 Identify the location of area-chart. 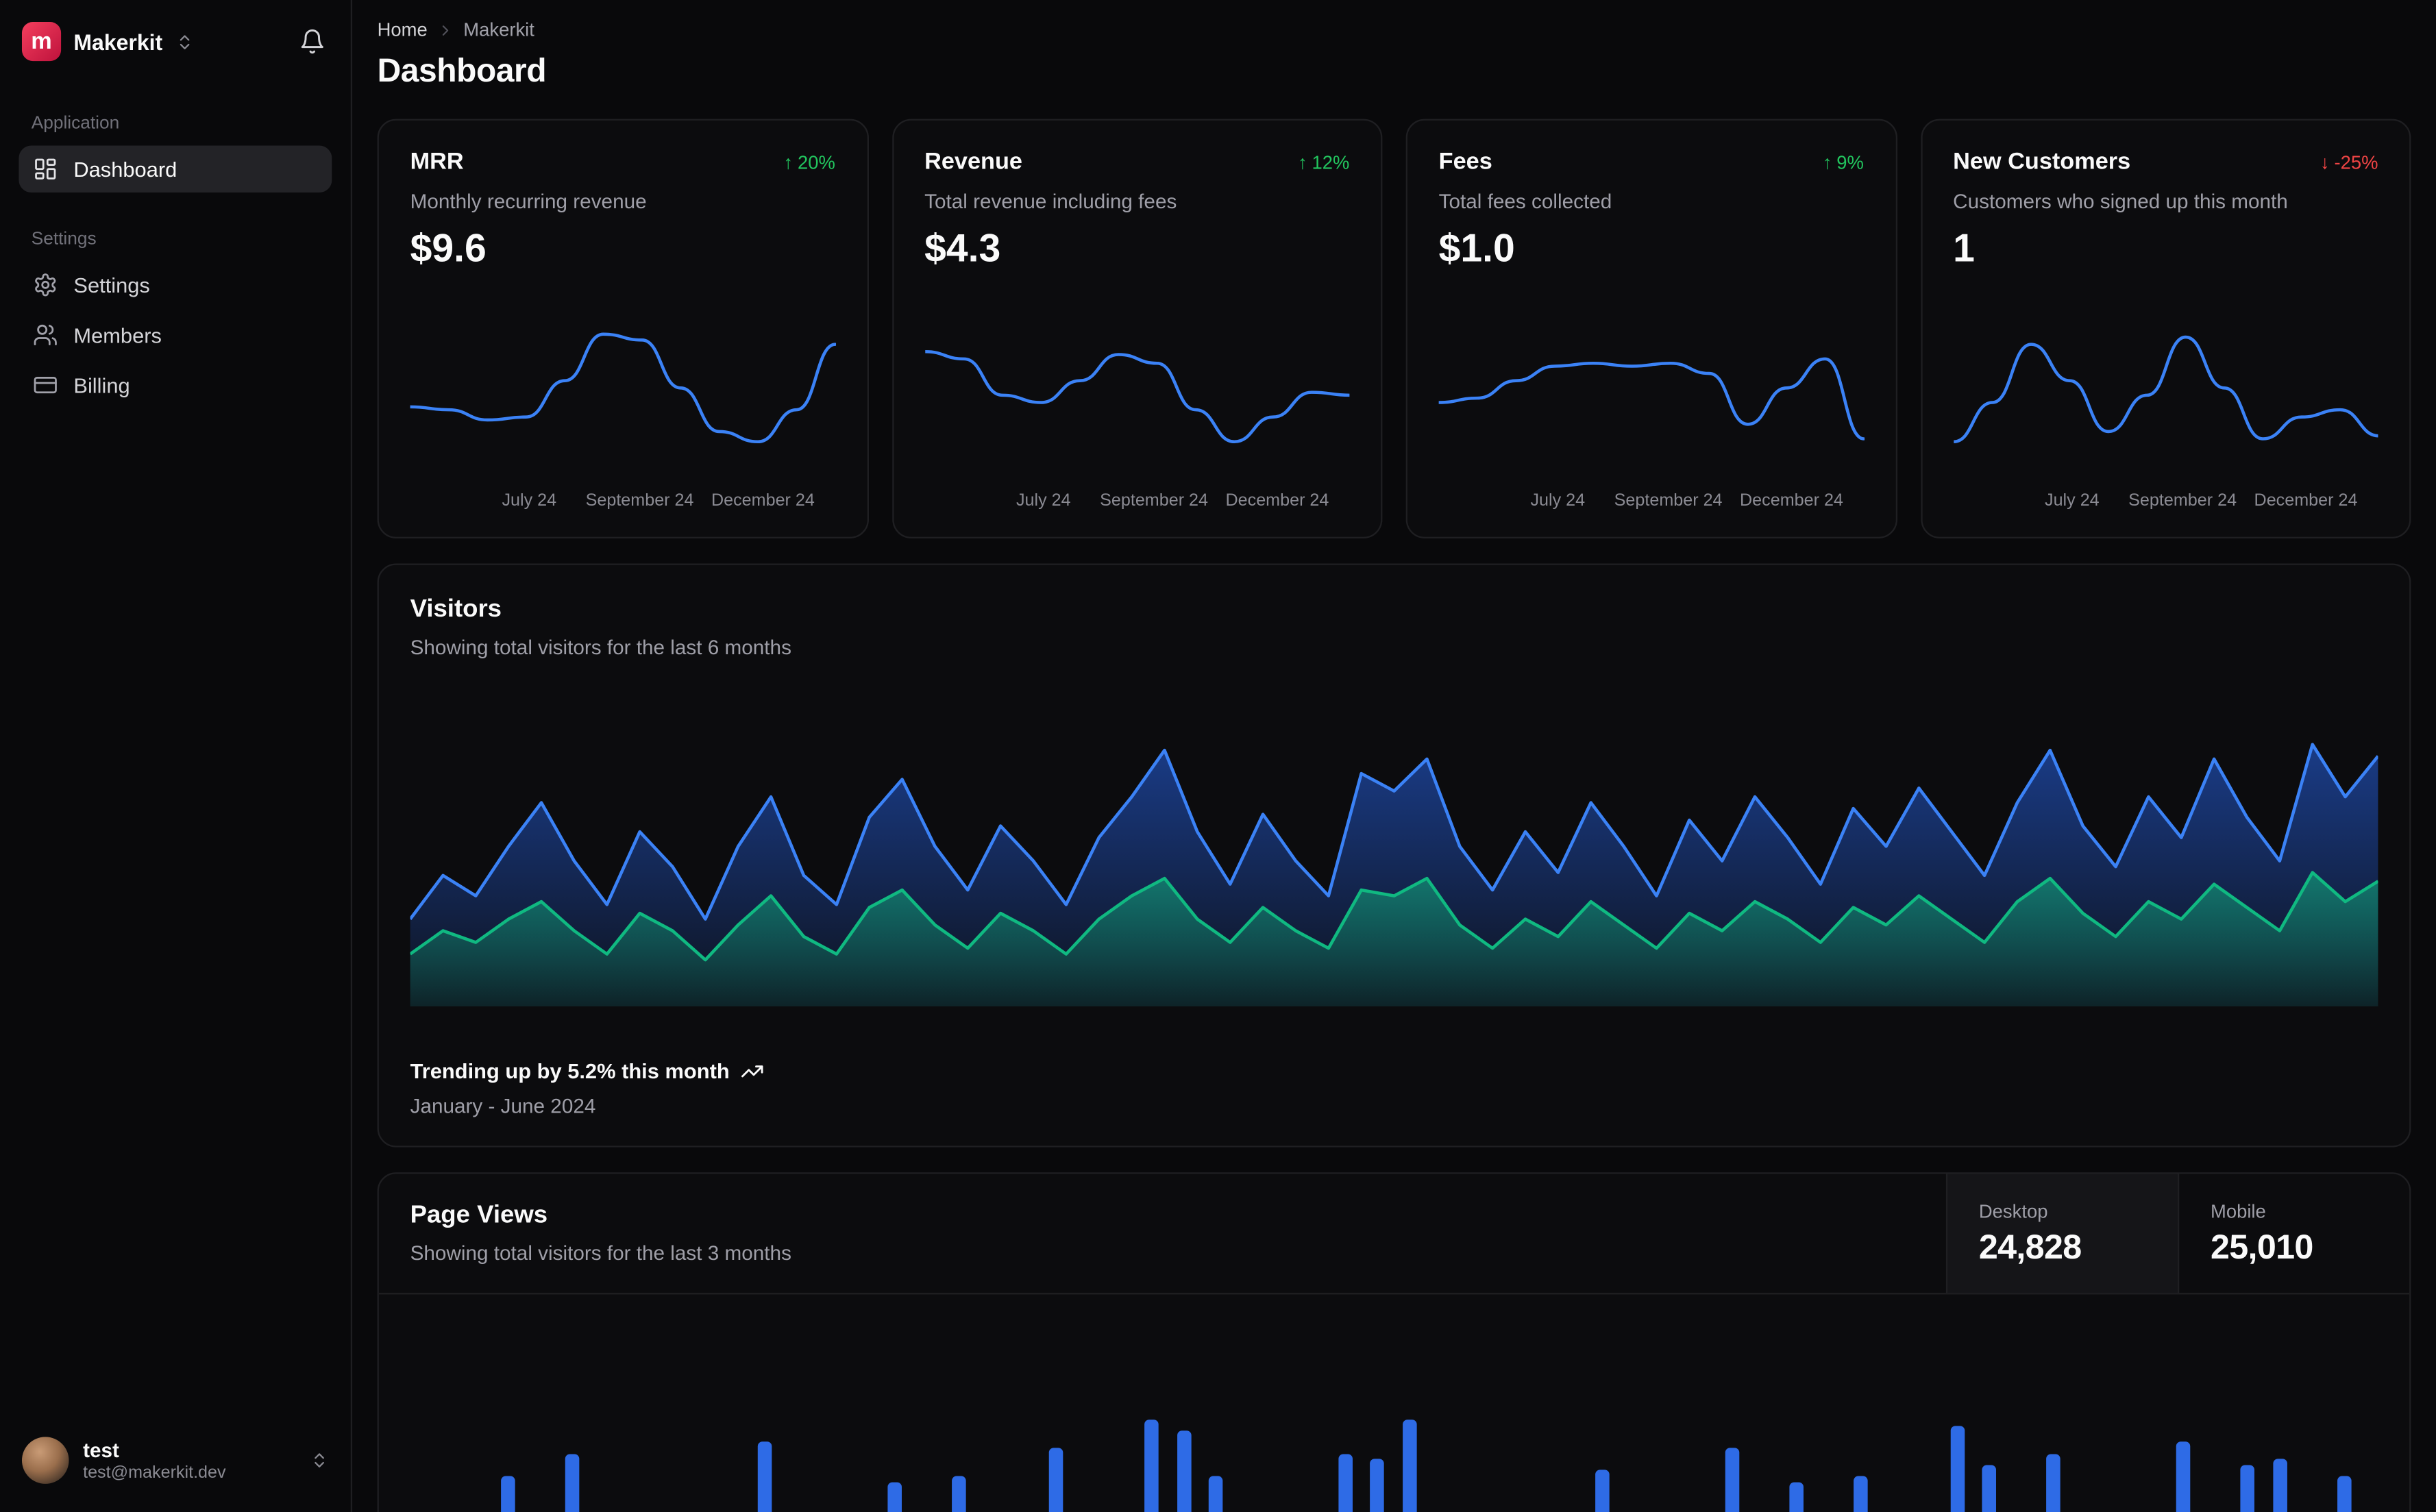
(1394, 875).